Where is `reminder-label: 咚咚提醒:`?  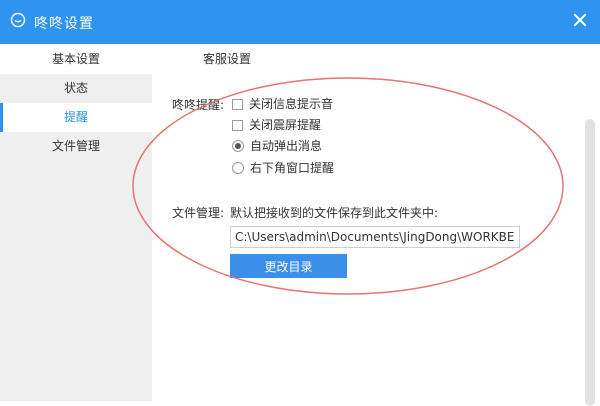
reminder-label: 咚咚提醒: is located at coordinates (198, 105).